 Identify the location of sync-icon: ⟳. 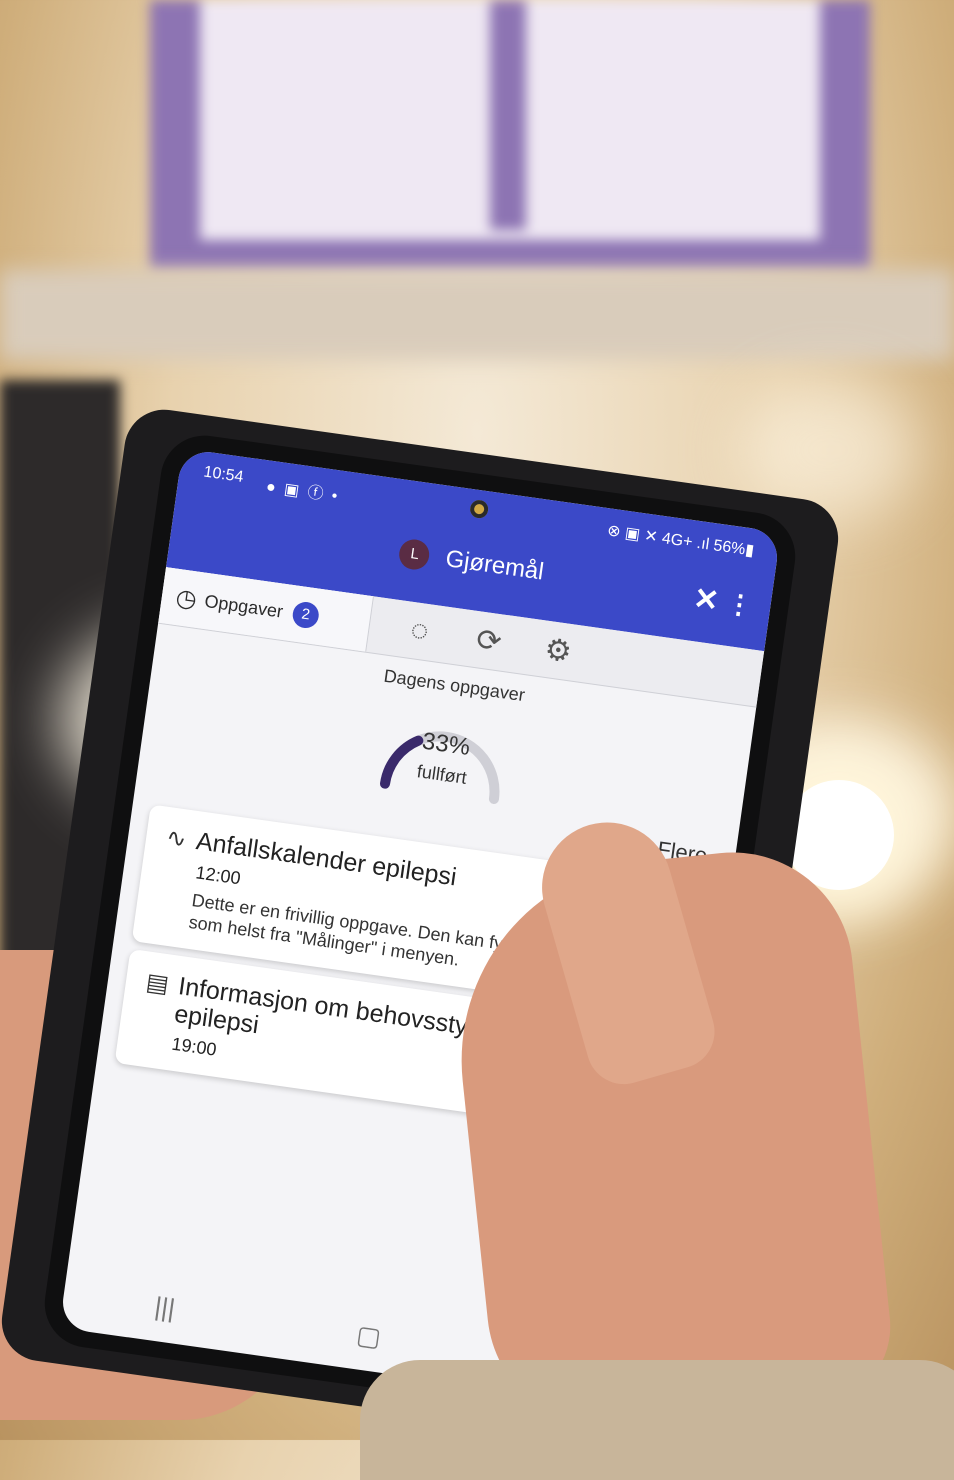
(489, 640).